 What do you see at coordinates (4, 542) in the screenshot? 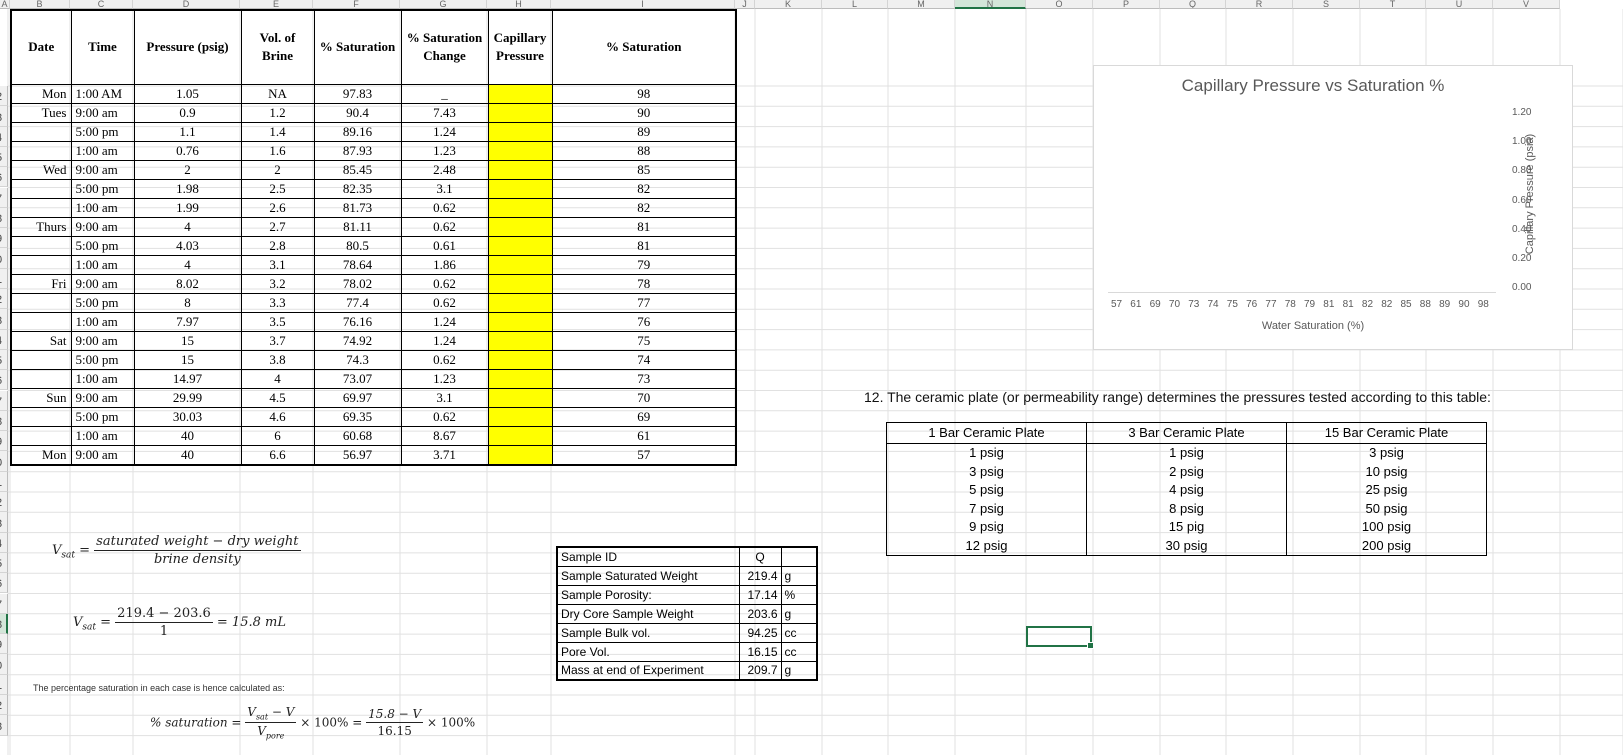
I see `row-header: 4` at bounding box center [4, 542].